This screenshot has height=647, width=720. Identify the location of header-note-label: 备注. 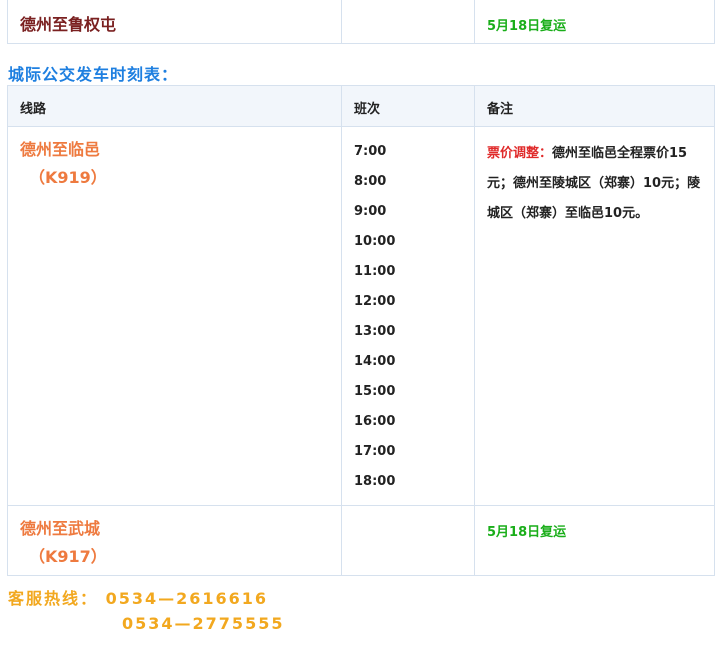
(500, 109).